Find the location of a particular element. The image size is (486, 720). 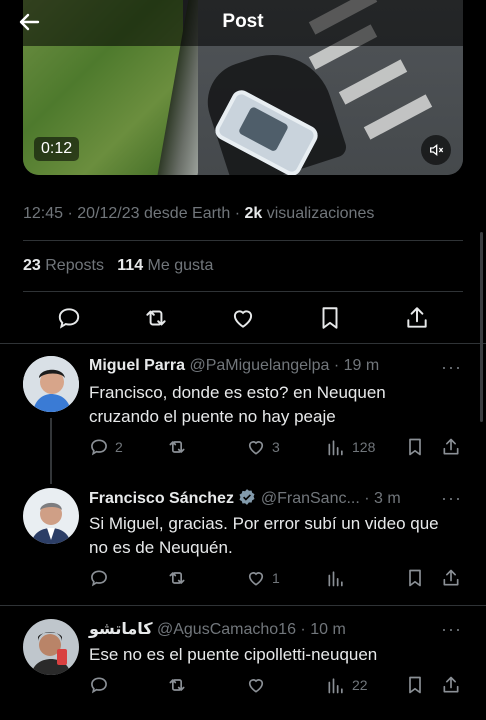

scrollbar is located at coordinates (481, 327).